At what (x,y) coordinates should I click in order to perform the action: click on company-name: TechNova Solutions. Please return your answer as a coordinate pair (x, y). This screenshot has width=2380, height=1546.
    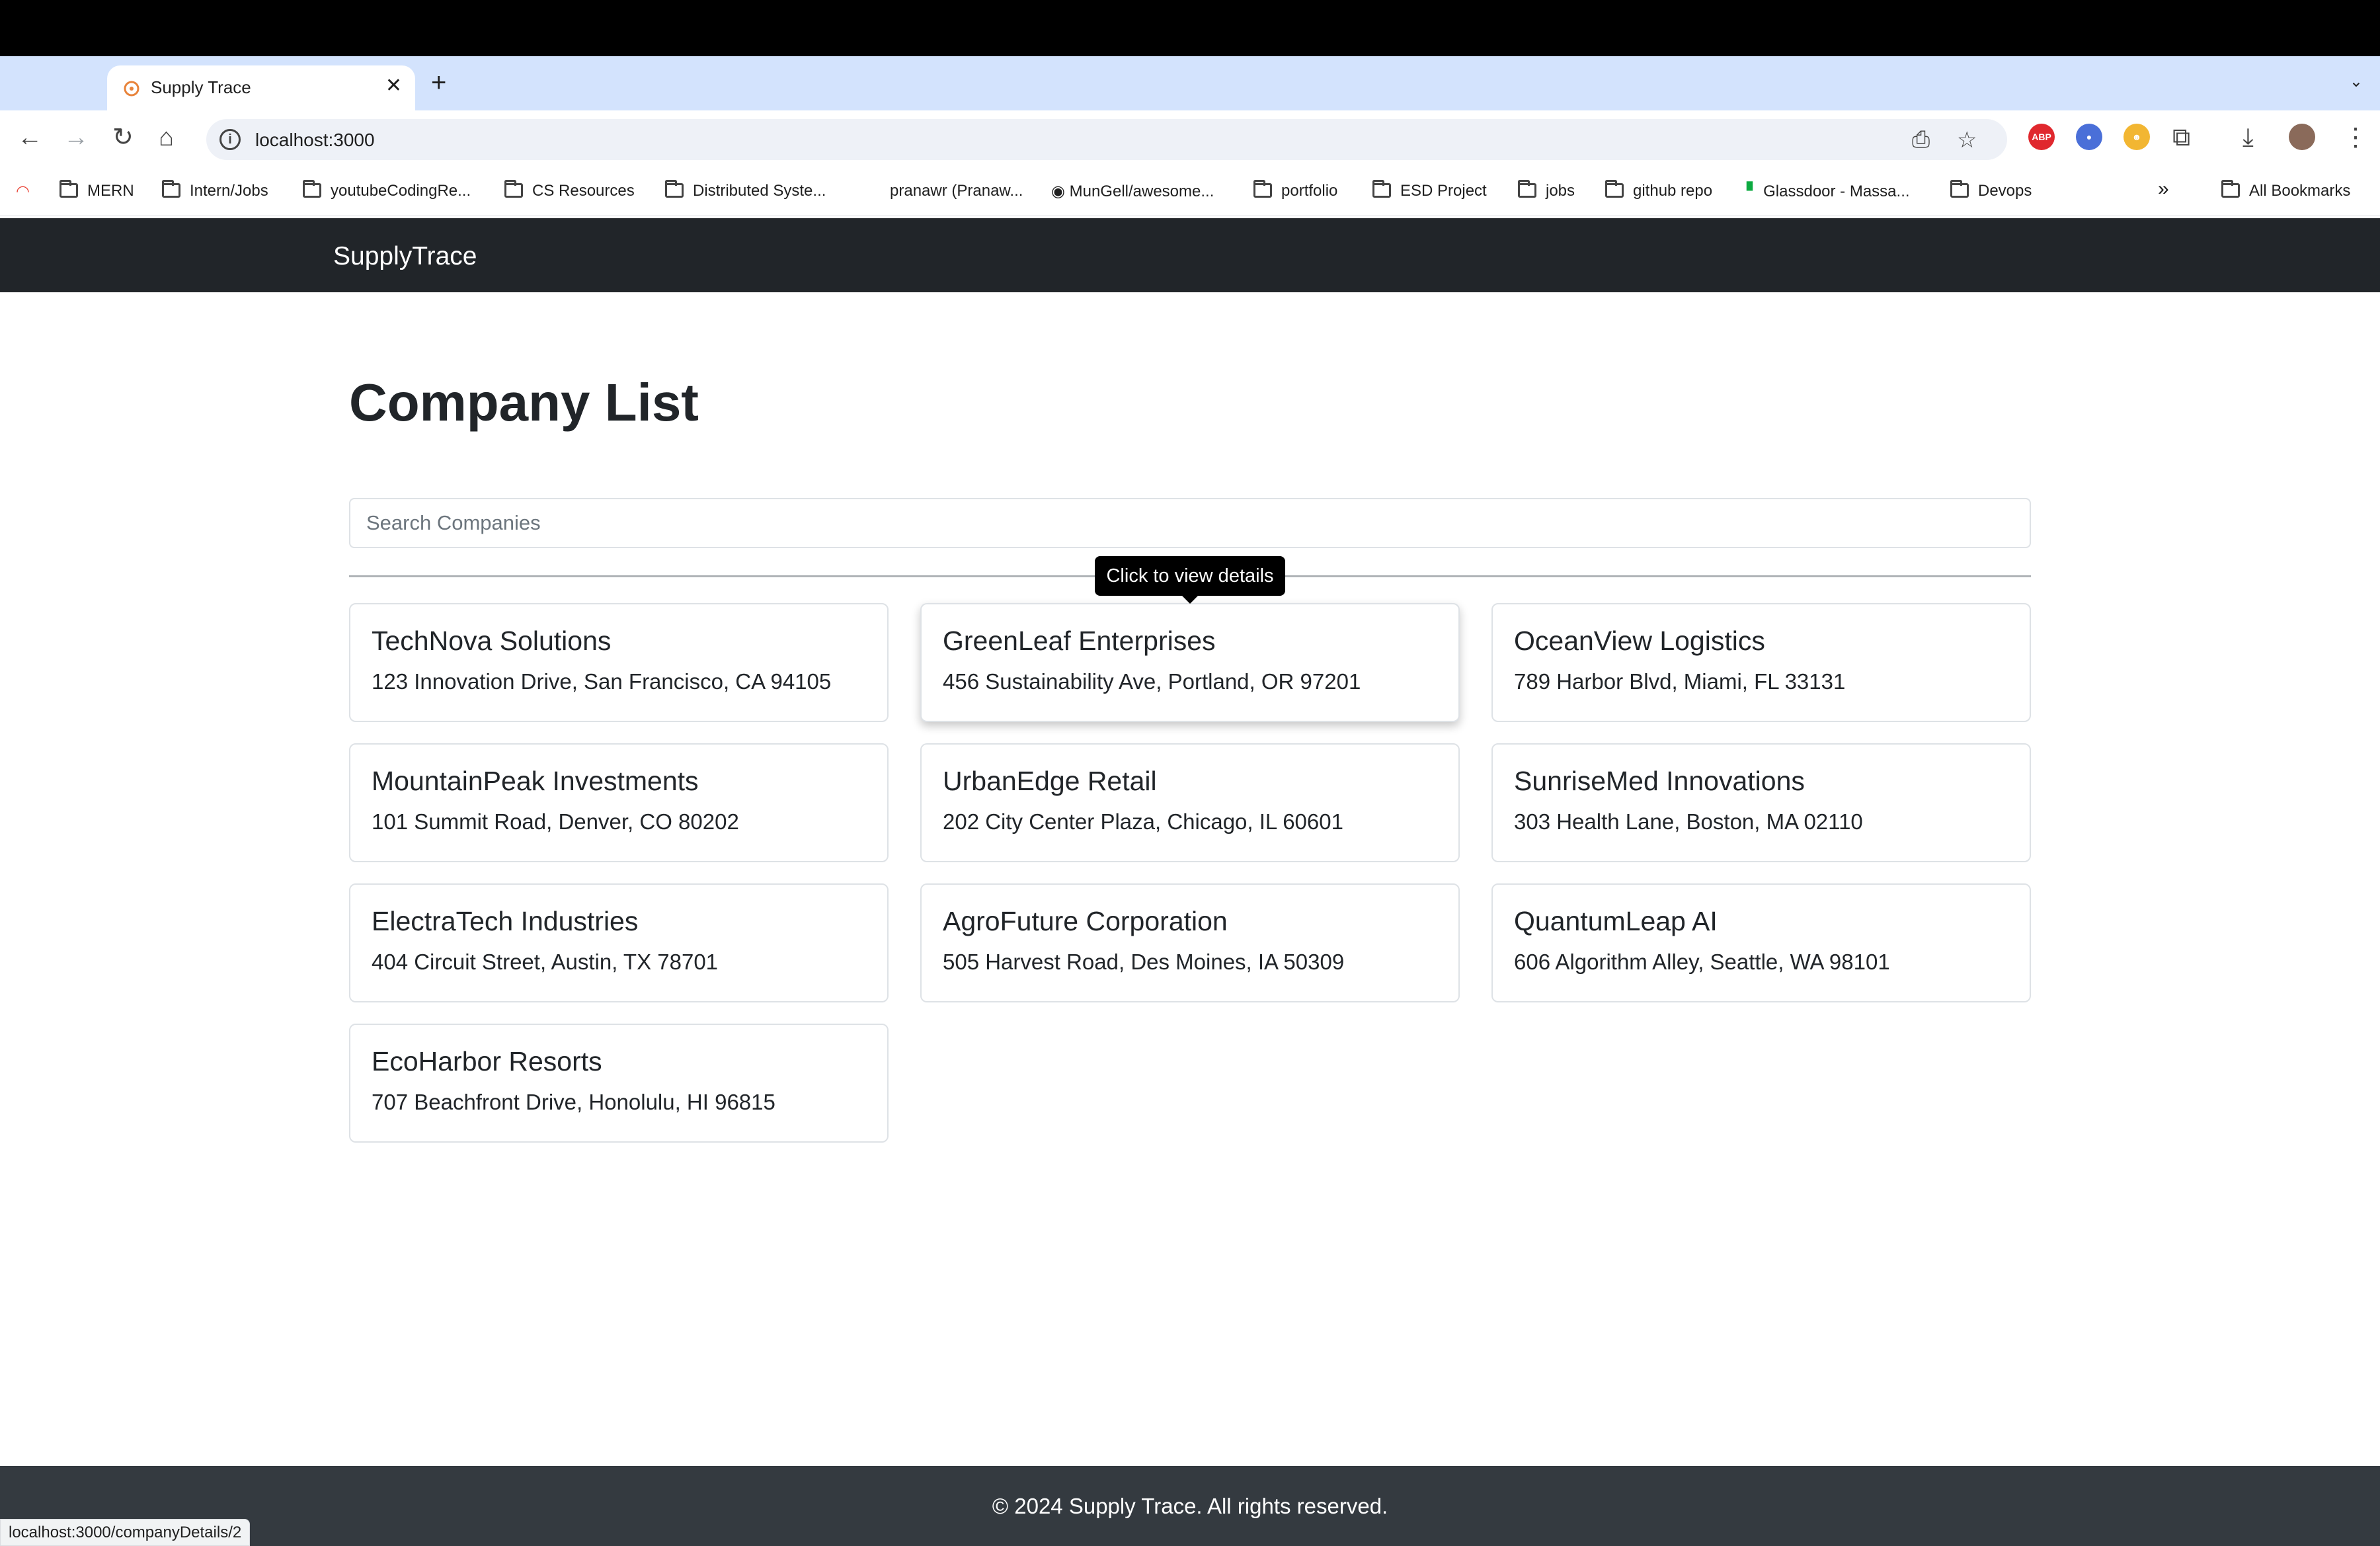
    Looking at the image, I should click on (492, 641).